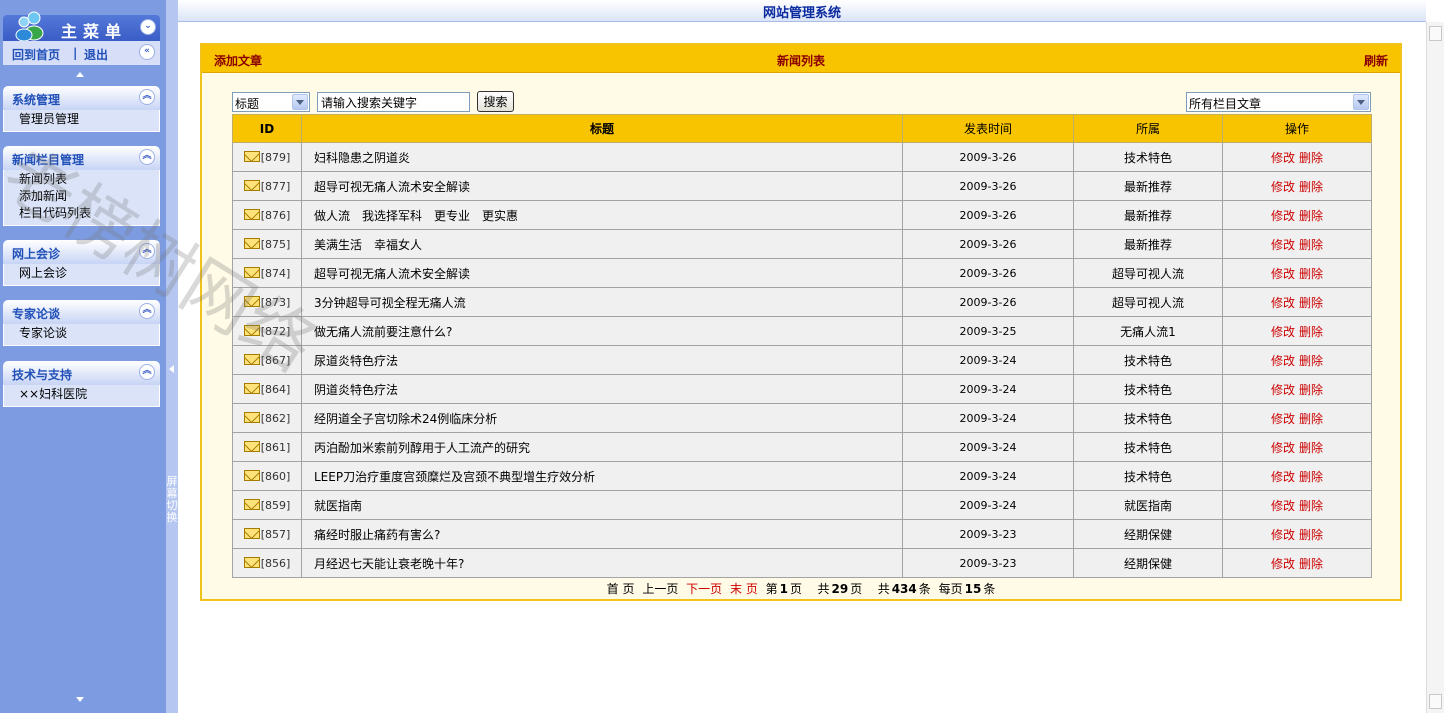  What do you see at coordinates (89, 213) in the screenshot?
I see `menu-item-column-codes: 栏目代码列表` at bounding box center [89, 213].